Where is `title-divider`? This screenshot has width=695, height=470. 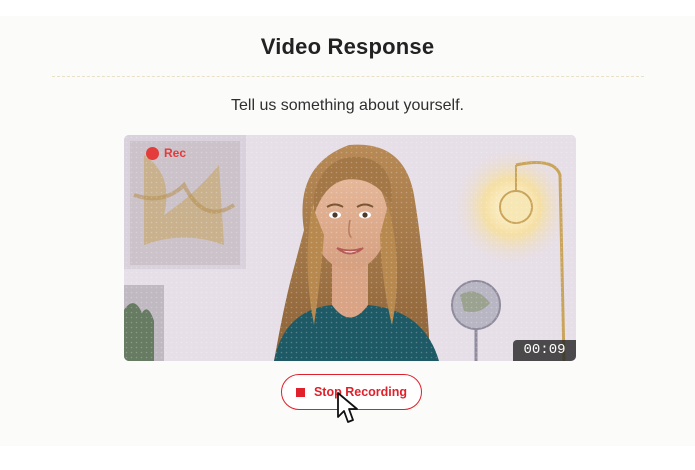 title-divider is located at coordinates (348, 76).